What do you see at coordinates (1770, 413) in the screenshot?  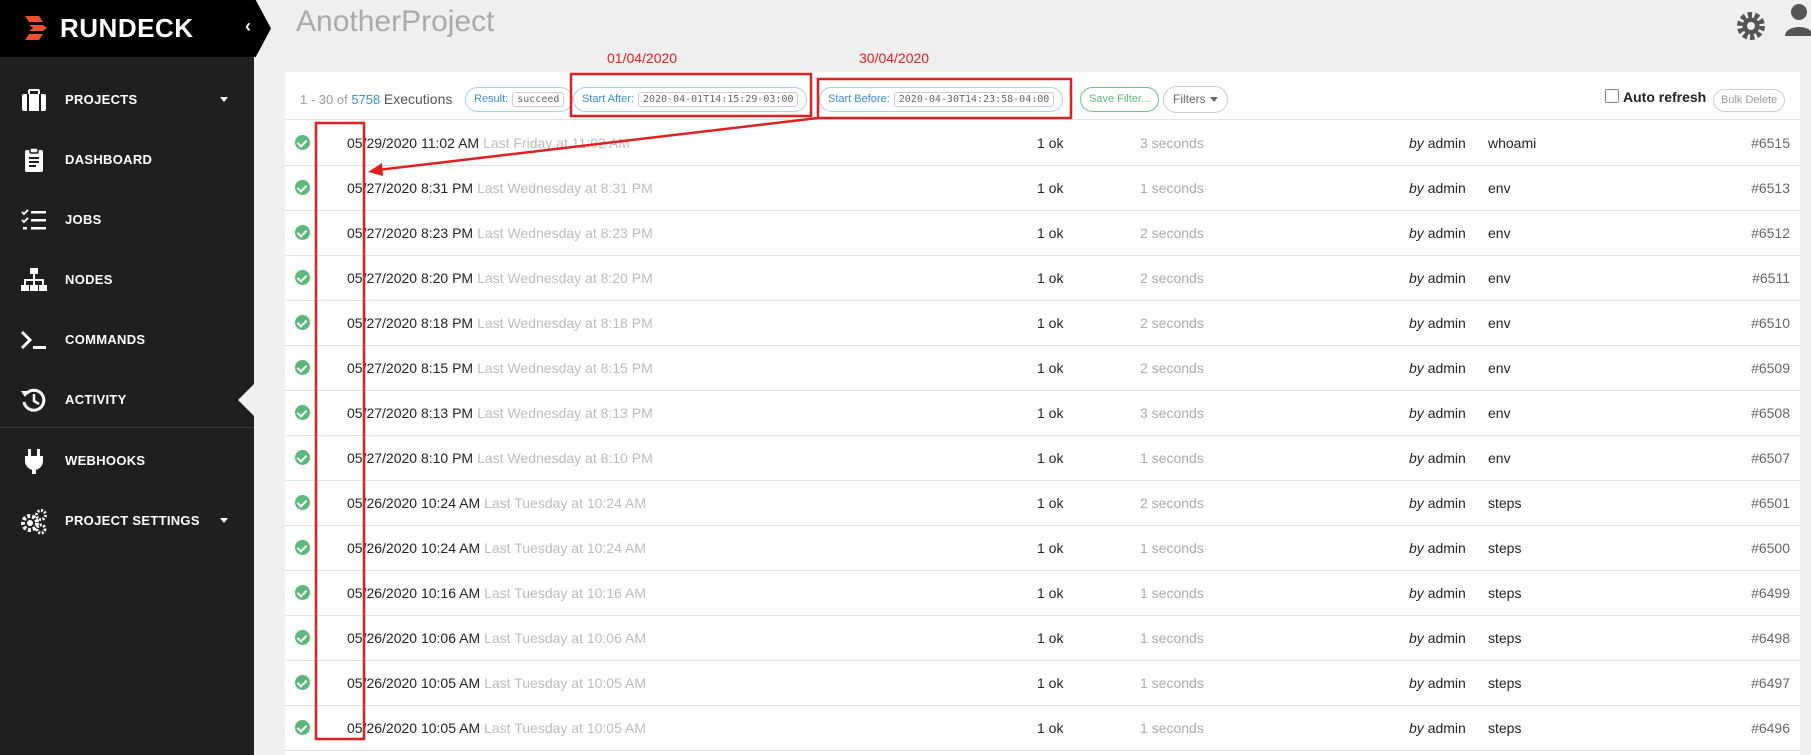 I see `execution-id-link: #6508` at bounding box center [1770, 413].